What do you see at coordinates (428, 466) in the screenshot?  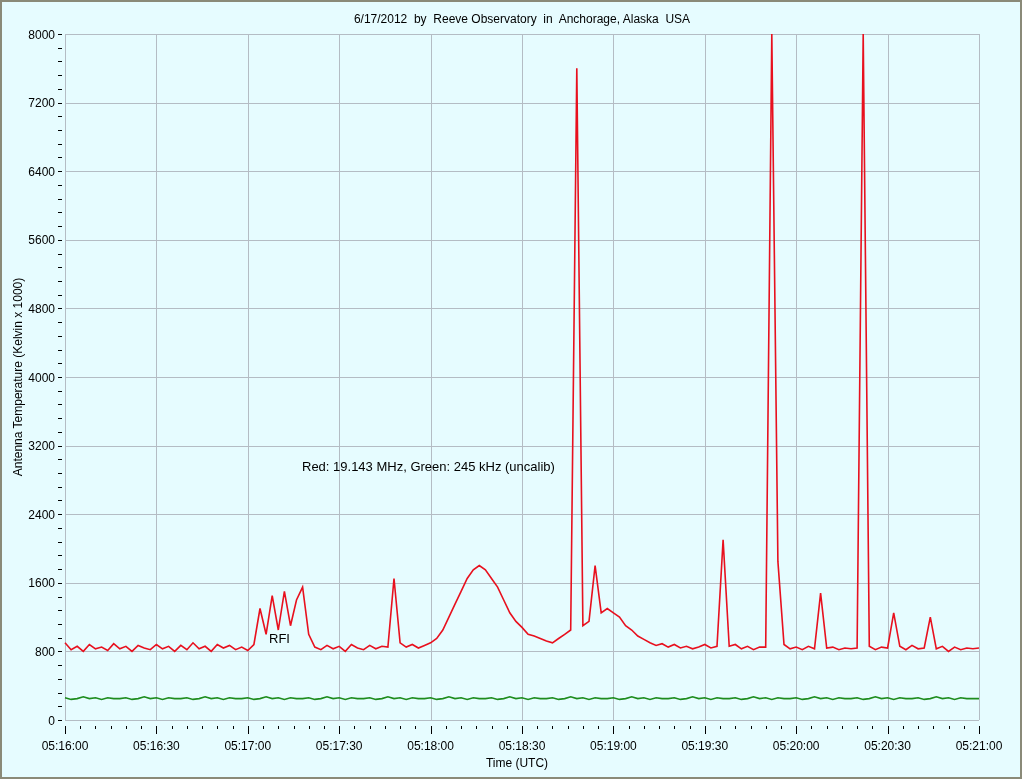 I see `chart-annotation: Red: 19.143 MHz, Green: 245 kHz (uncalib)` at bounding box center [428, 466].